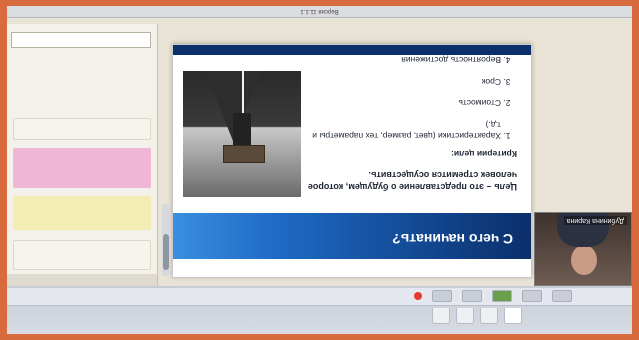 The image size is (639, 340). What do you see at coordinates (352, 50) in the screenshot?
I see `slide-footer-bar` at bounding box center [352, 50].